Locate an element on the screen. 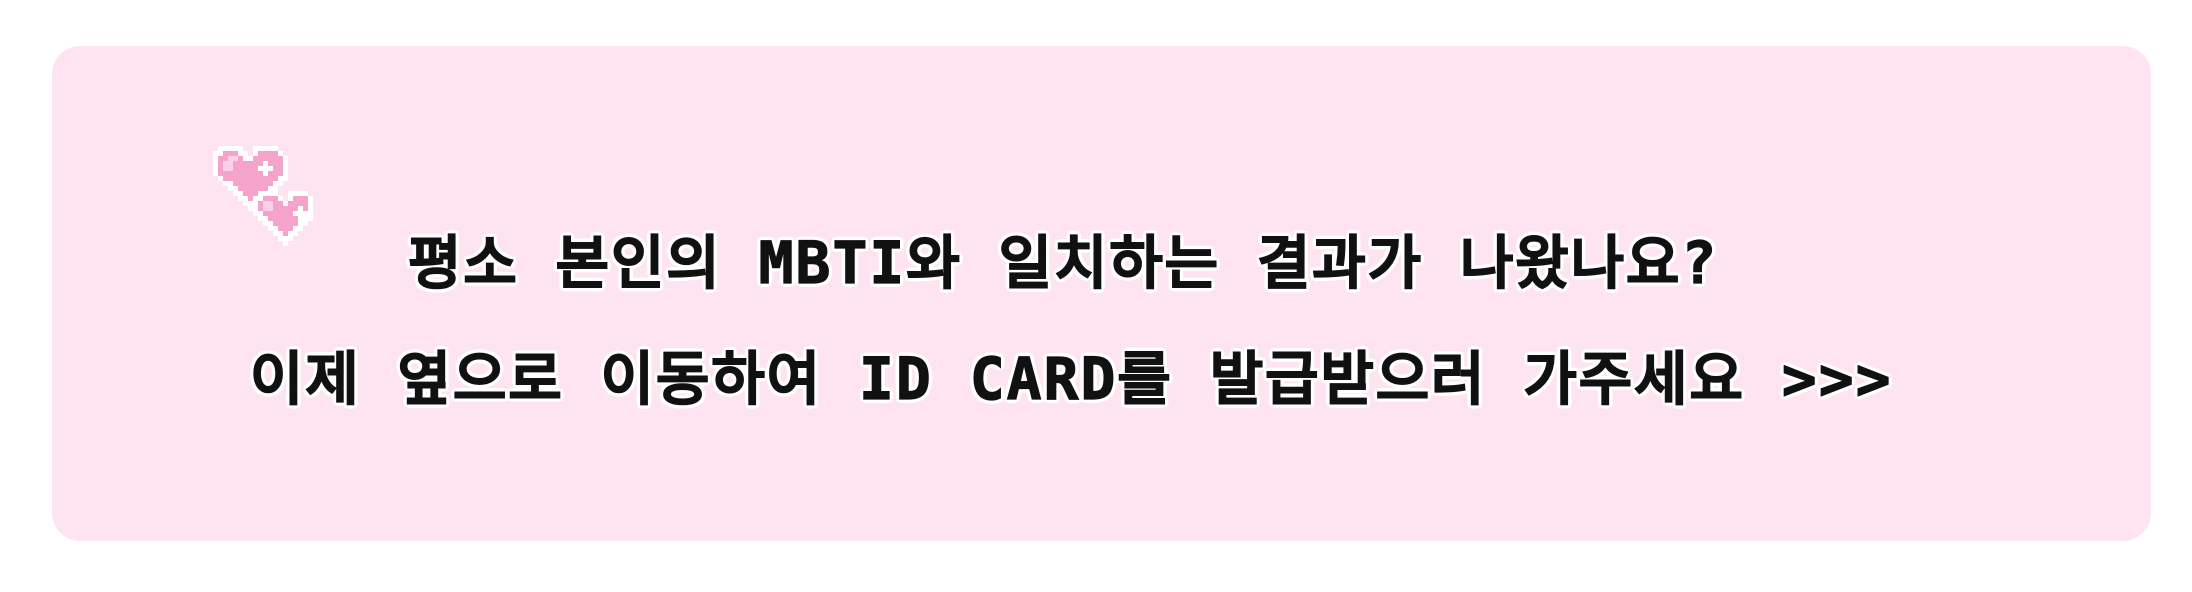  notice-line-instruction: 이제 옆으로 이동하여 ID CARD를 발급받으러 가주세요 >>> is located at coordinates (1071, 378).